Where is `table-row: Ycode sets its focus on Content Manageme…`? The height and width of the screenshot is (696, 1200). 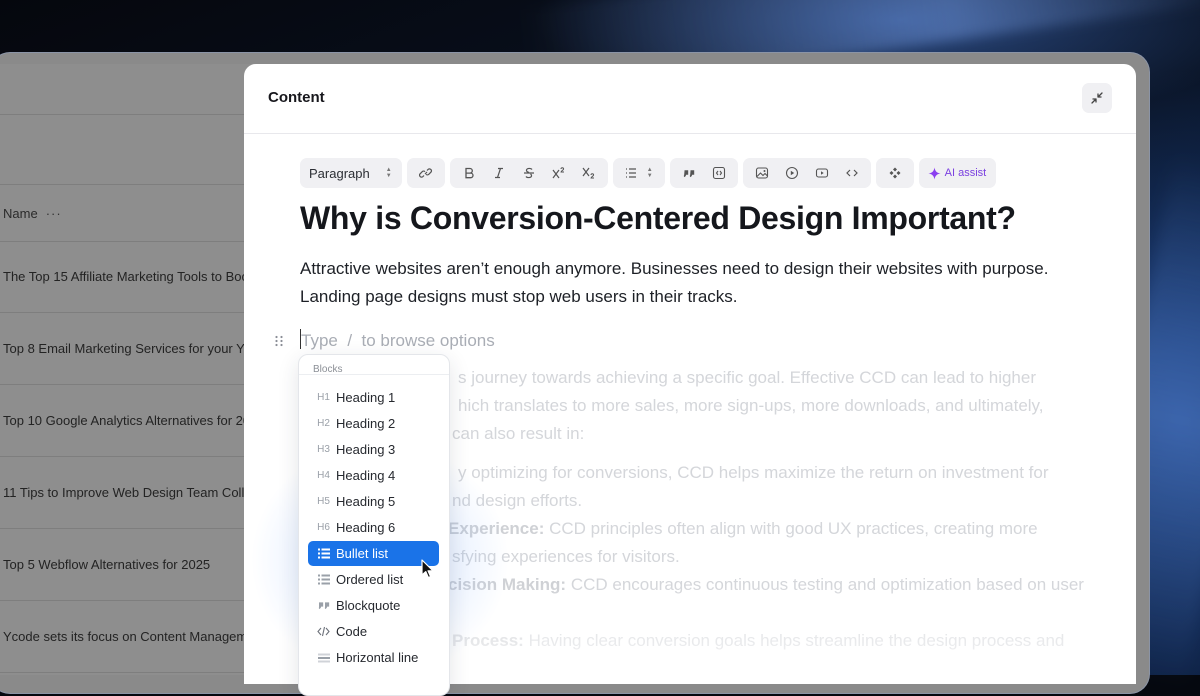
table-row: Ycode sets its focus on Content Manageme… is located at coordinates (130, 636).